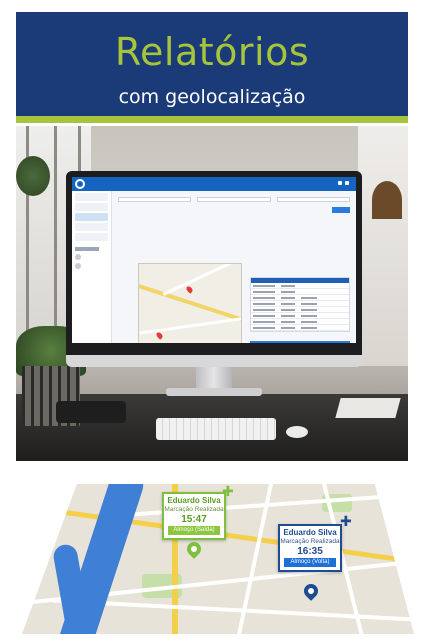 The height and width of the screenshot is (643, 422). I want to click on notification-icon, so click(340, 183).